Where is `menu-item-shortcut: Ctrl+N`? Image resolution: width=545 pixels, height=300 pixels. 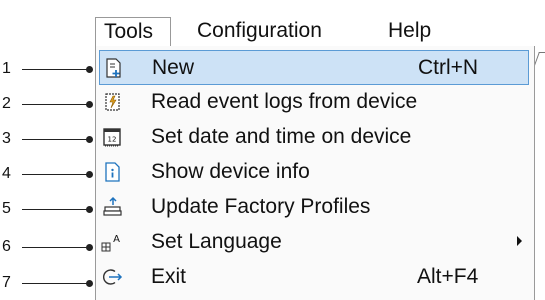 menu-item-shortcut: Ctrl+N is located at coordinates (448, 67).